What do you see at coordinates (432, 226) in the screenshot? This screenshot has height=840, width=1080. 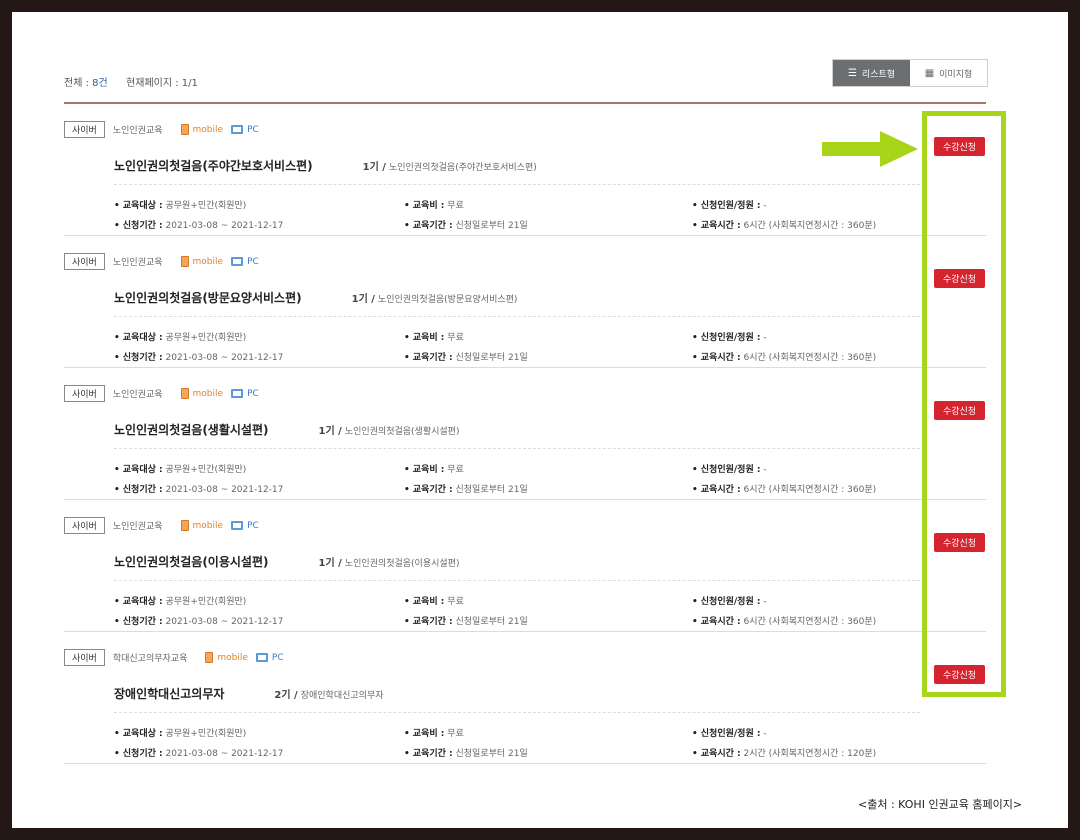 I see `edu-period-label: 교육기간 :` at bounding box center [432, 226].